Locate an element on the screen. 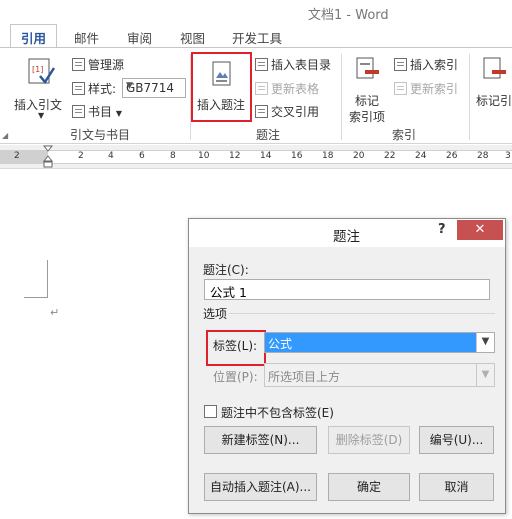  caption-highlight-box is located at coordinates (221, 87).